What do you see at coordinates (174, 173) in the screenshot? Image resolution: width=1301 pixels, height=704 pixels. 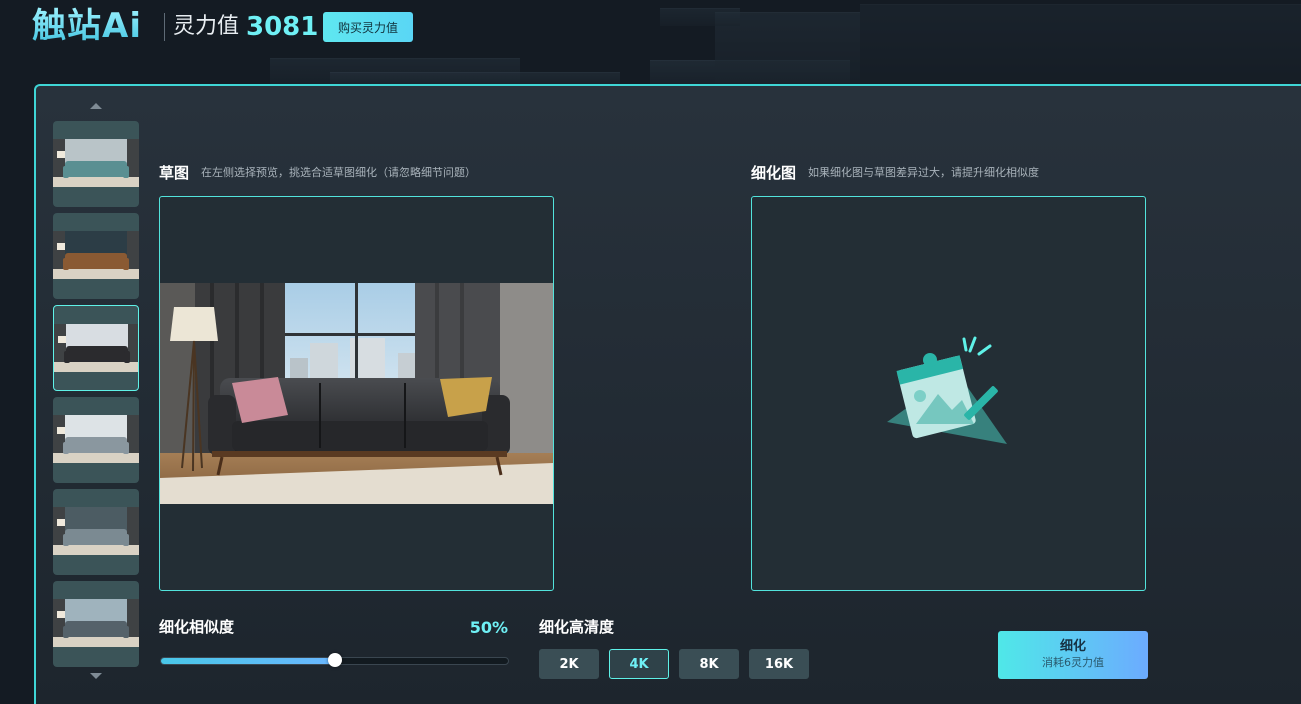 I see `sketch-title: 草图` at bounding box center [174, 173].